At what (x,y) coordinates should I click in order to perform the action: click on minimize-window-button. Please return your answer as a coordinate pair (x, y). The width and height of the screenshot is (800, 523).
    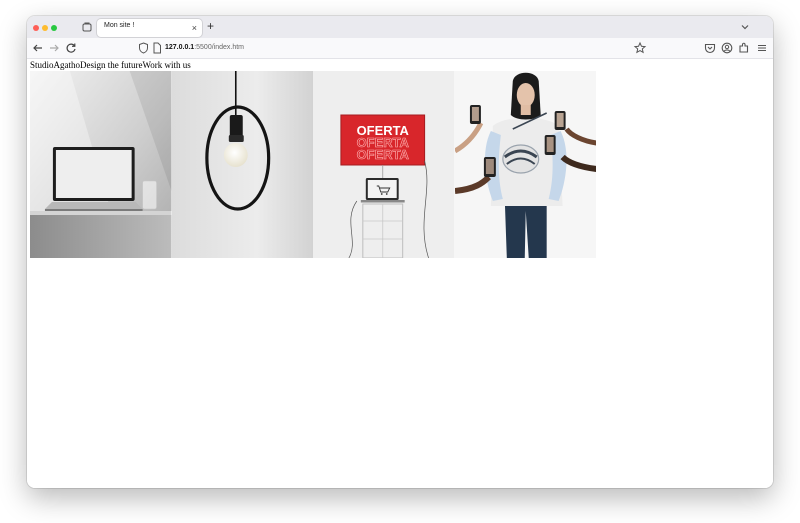
    Looking at the image, I should click on (45, 28).